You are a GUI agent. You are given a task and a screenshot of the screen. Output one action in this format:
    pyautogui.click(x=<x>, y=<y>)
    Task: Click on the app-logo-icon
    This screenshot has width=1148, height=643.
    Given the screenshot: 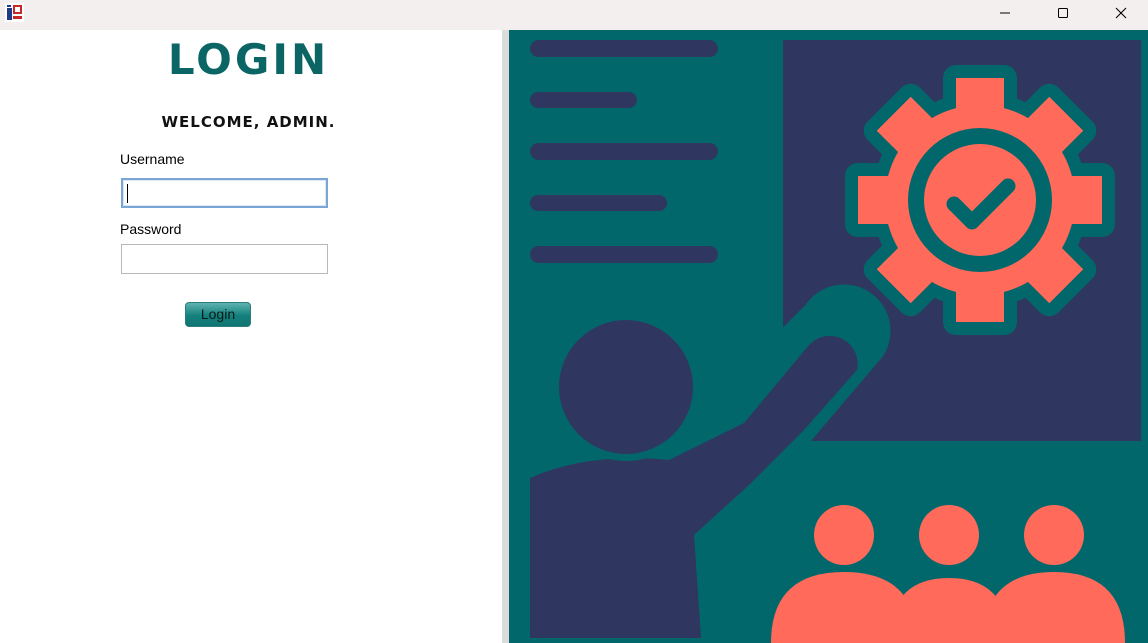 What is the action you would take?
    pyautogui.click(x=14, y=12)
    